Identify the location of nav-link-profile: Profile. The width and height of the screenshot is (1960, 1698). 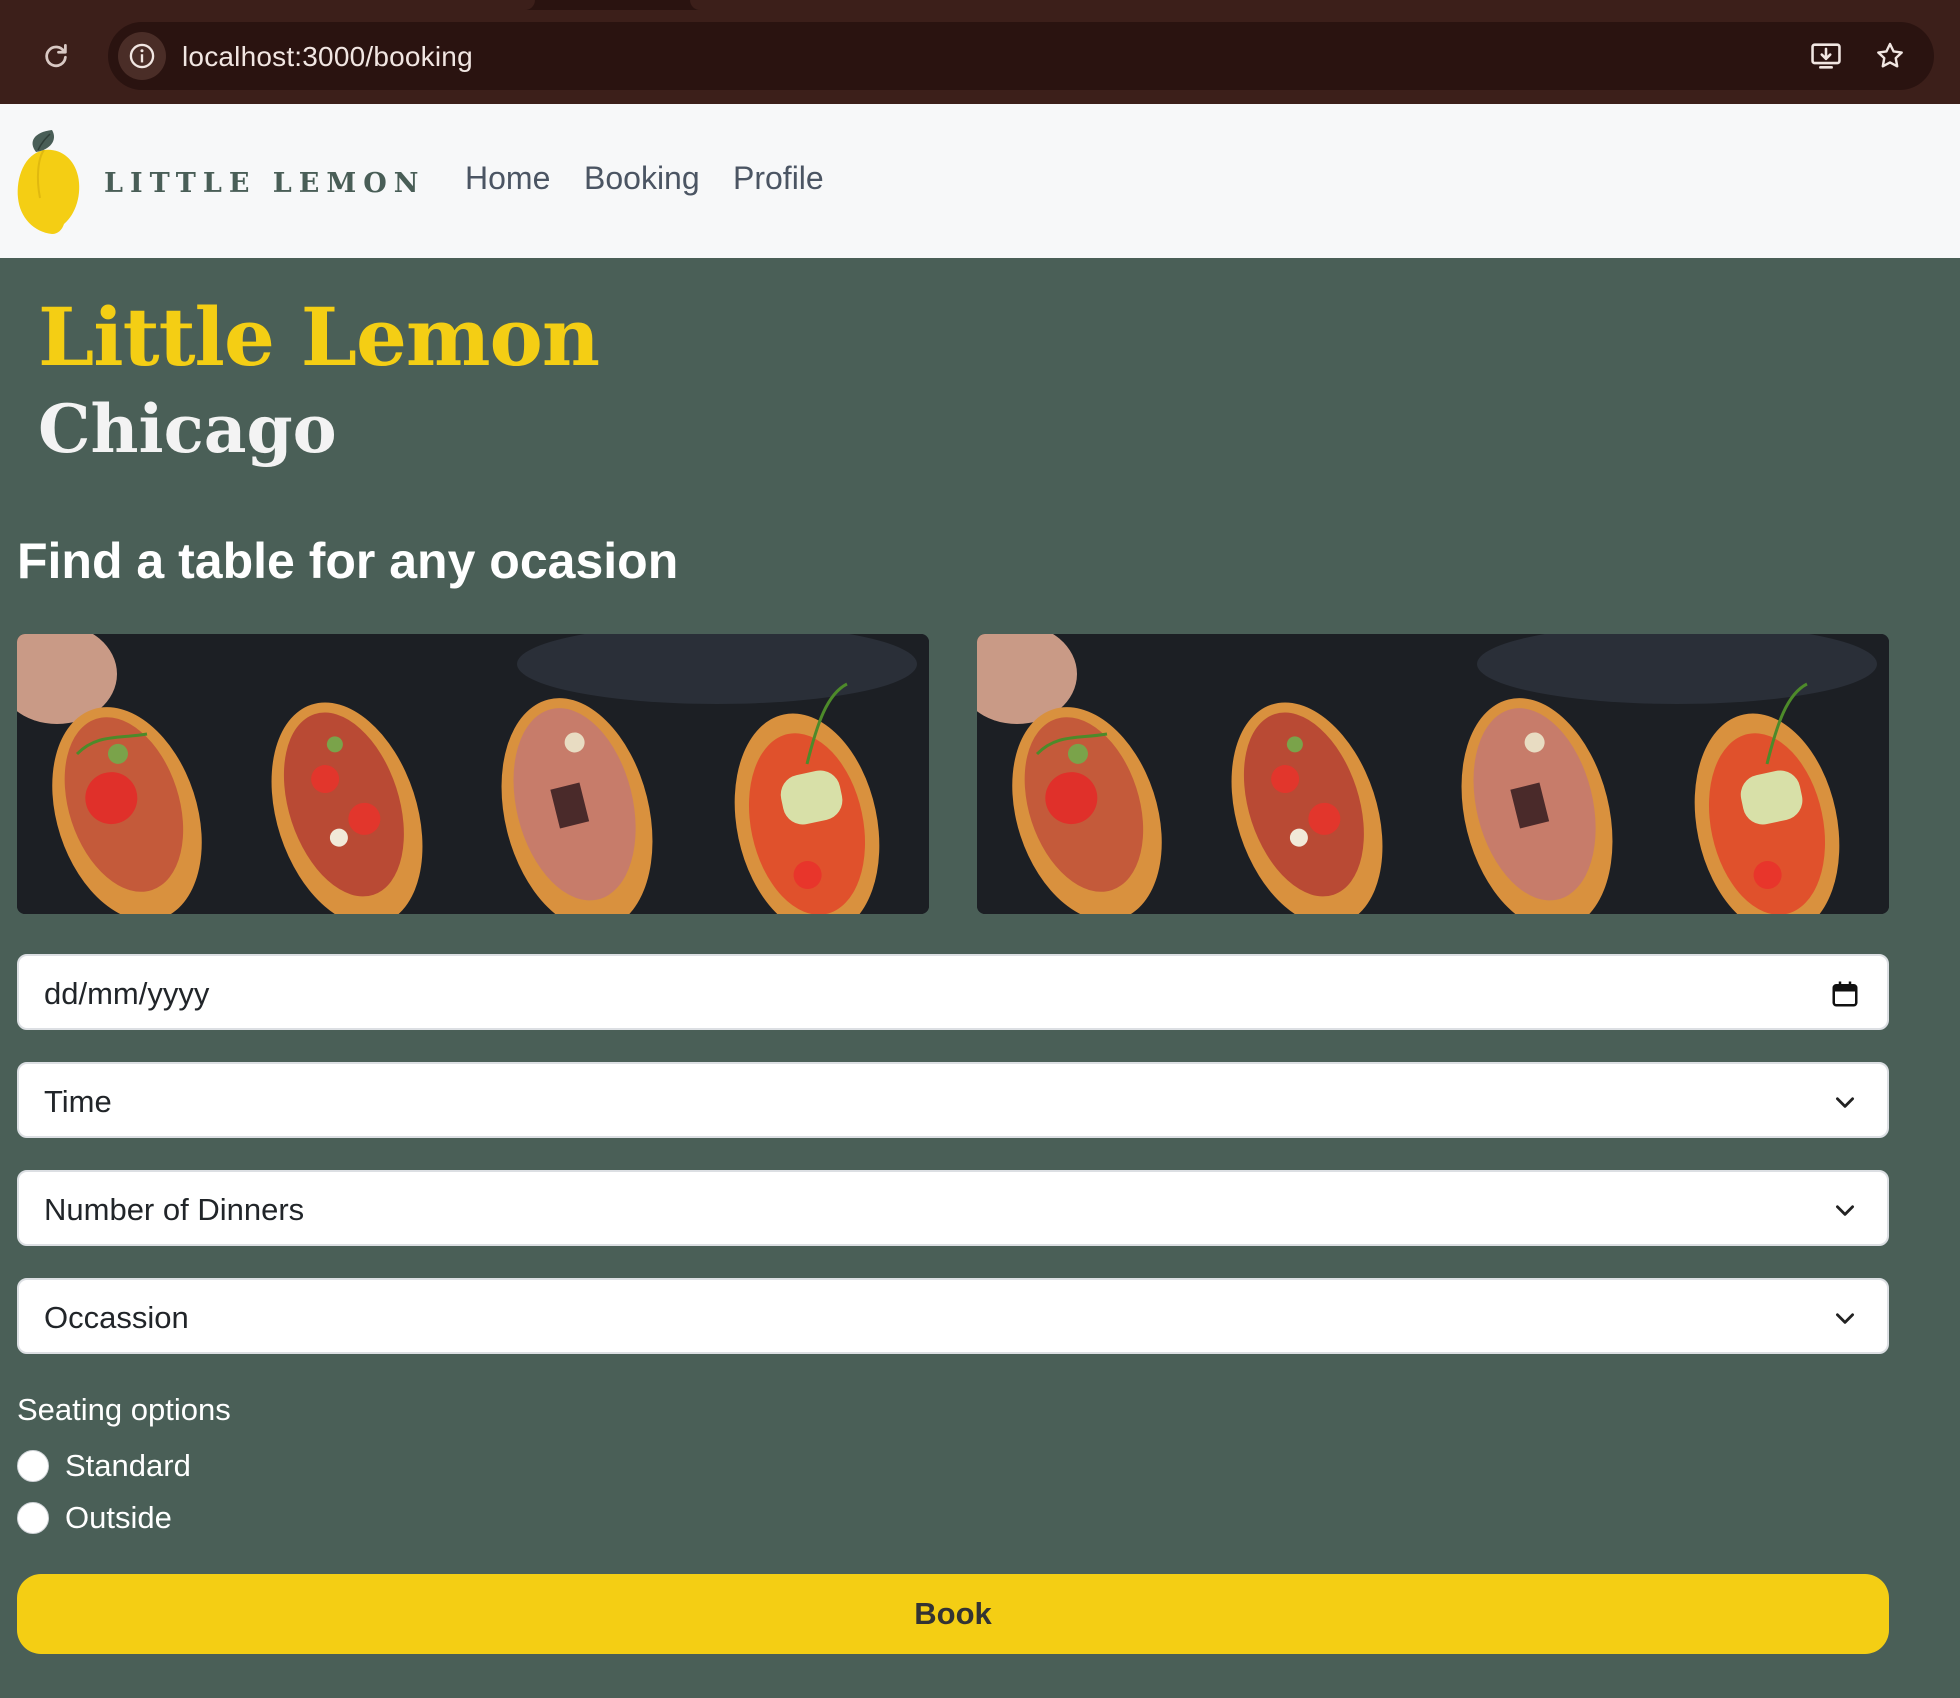
(778, 178).